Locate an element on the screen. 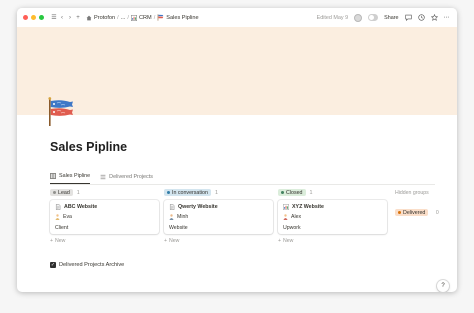  status-label: In conversation is located at coordinates (190, 192).